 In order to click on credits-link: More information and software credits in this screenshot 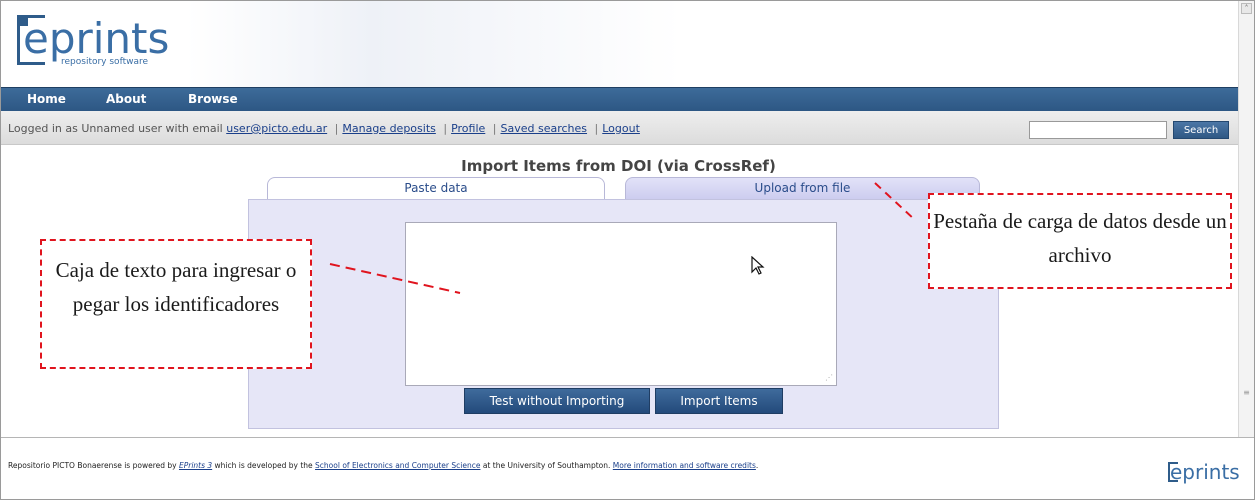, I will do `click(684, 465)`.